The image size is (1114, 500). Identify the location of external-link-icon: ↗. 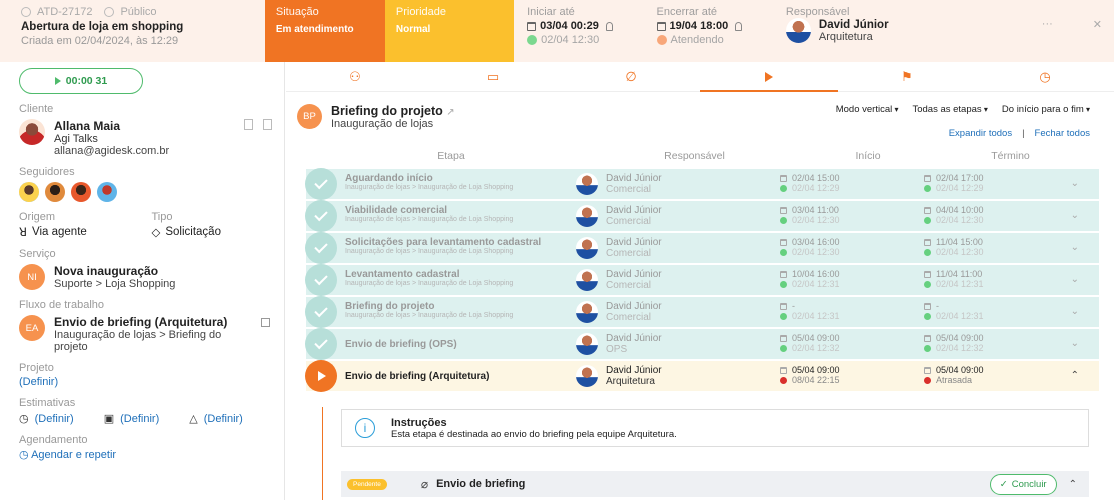
(450, 112).